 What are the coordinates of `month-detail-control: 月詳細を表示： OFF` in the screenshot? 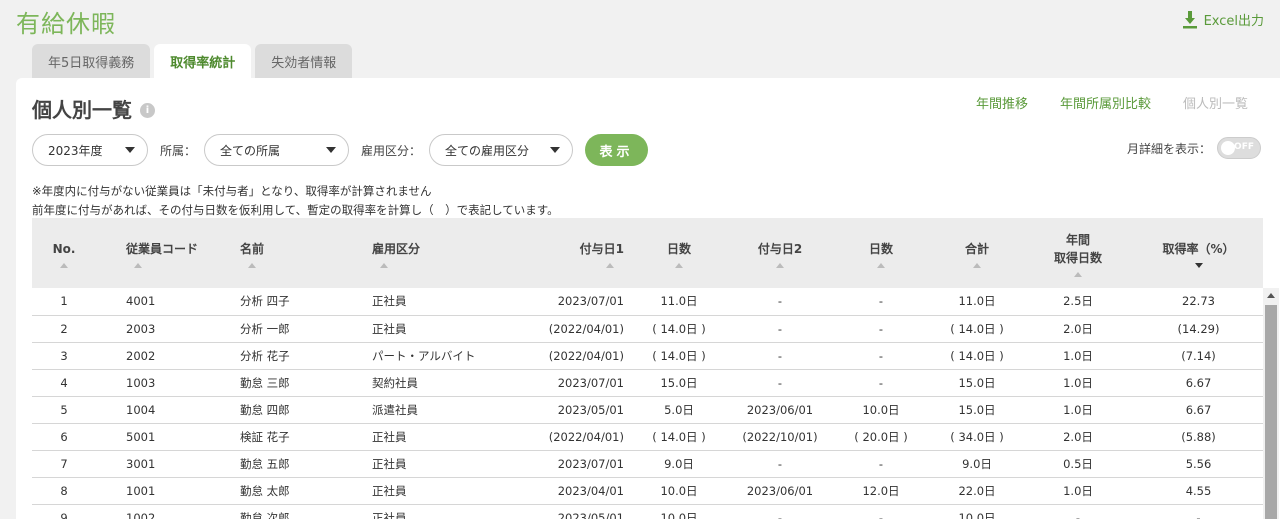 It's located at (1194, 148).